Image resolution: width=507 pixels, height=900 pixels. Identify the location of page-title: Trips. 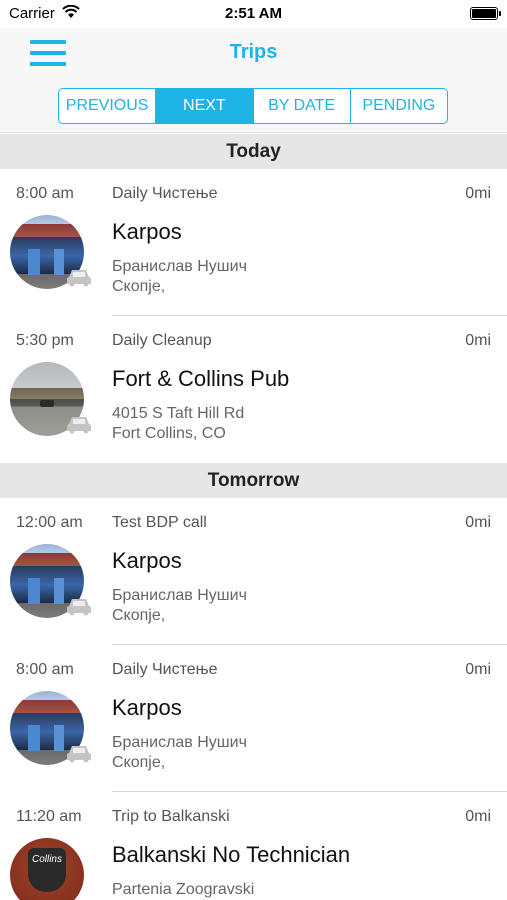
(253, 52).